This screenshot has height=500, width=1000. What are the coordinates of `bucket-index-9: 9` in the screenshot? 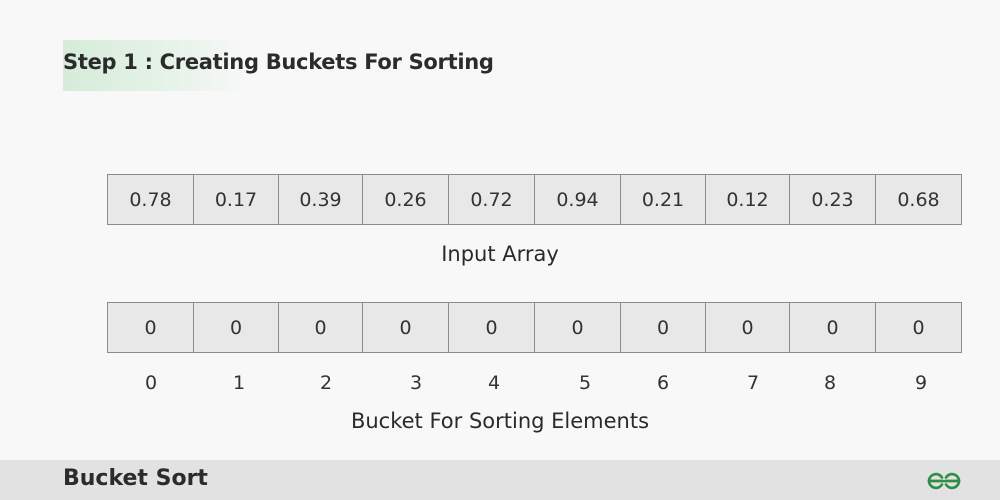 It's located at (921, 383).